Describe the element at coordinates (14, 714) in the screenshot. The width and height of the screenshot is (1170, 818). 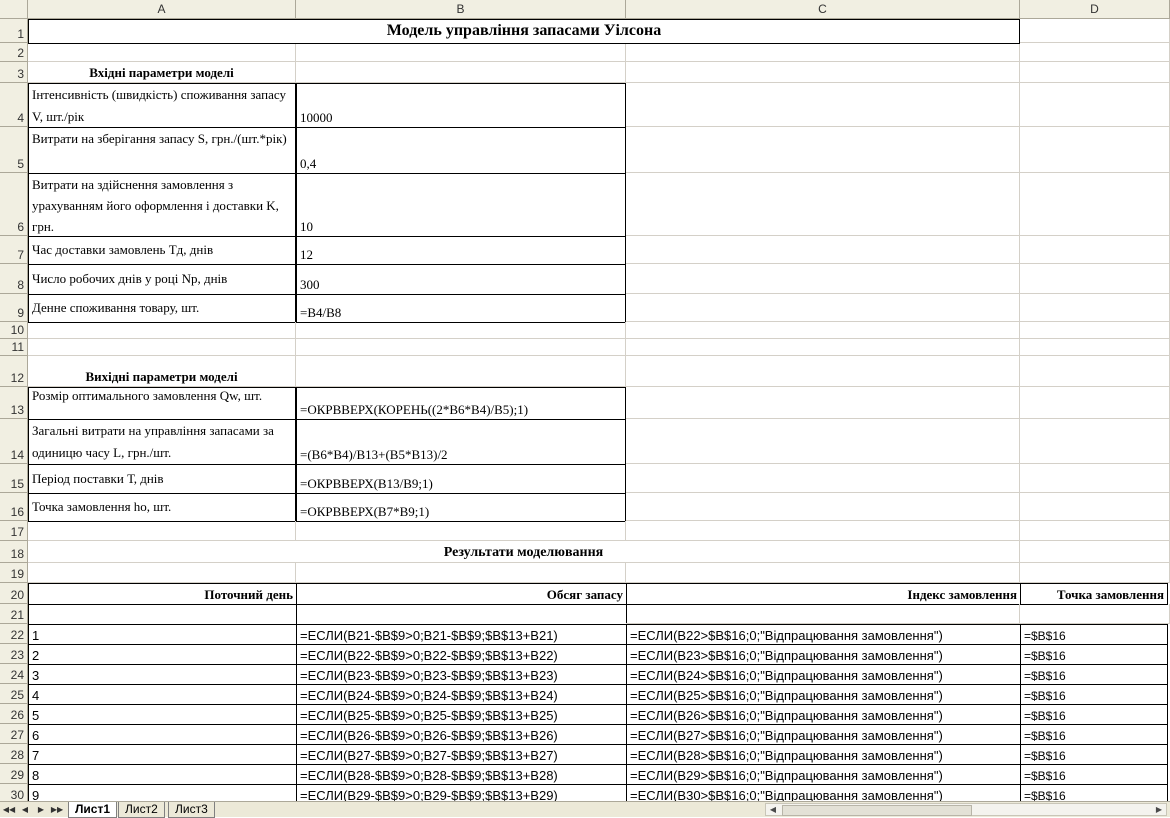
I see `row-header-26: 26` at that location.